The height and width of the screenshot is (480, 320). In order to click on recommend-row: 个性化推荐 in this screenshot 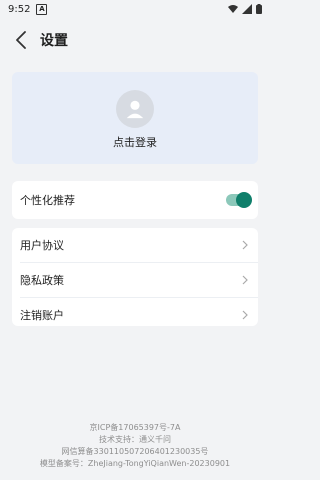, I will do `click(135, 200)`.